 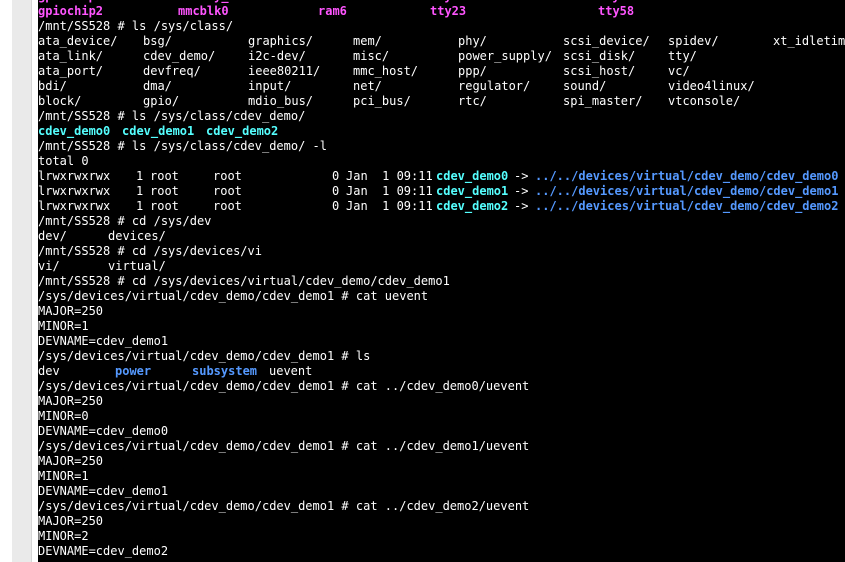 I want to click on symlink-name: cdev_demo2, so click(x=472, y=206).